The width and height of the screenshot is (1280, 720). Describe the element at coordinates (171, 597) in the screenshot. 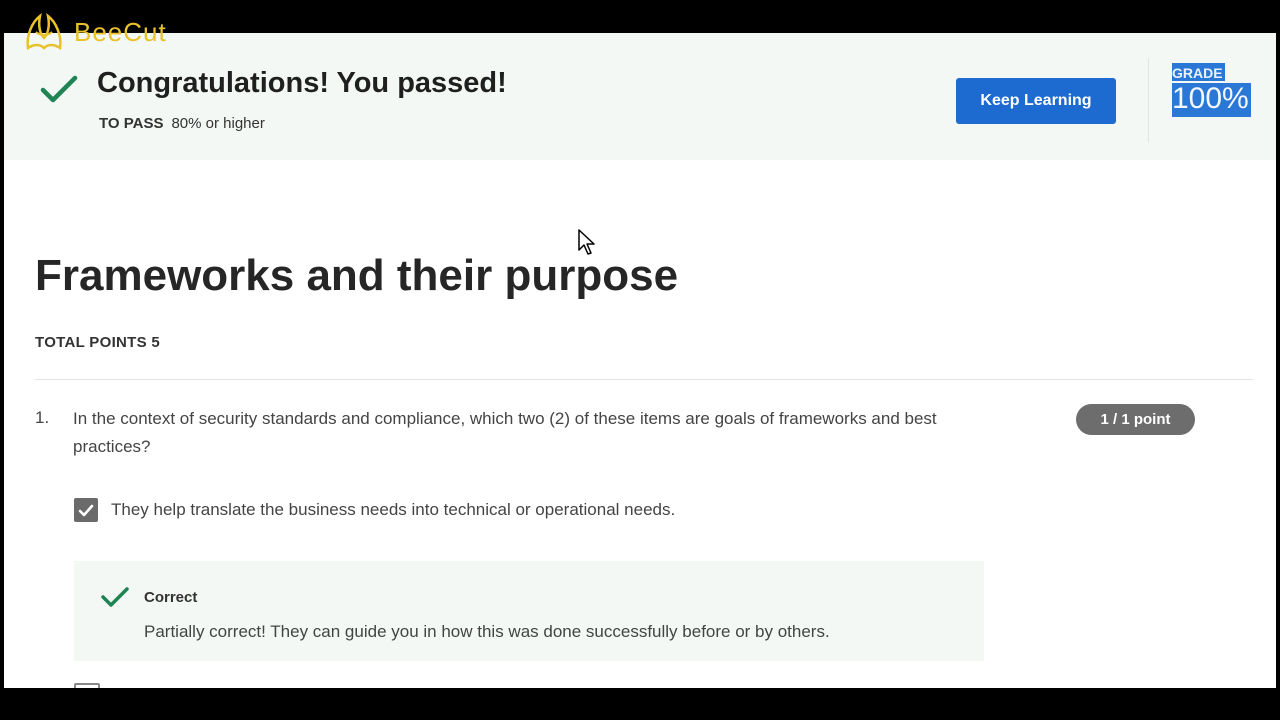

I see `feedback-label: Correct` at that location.